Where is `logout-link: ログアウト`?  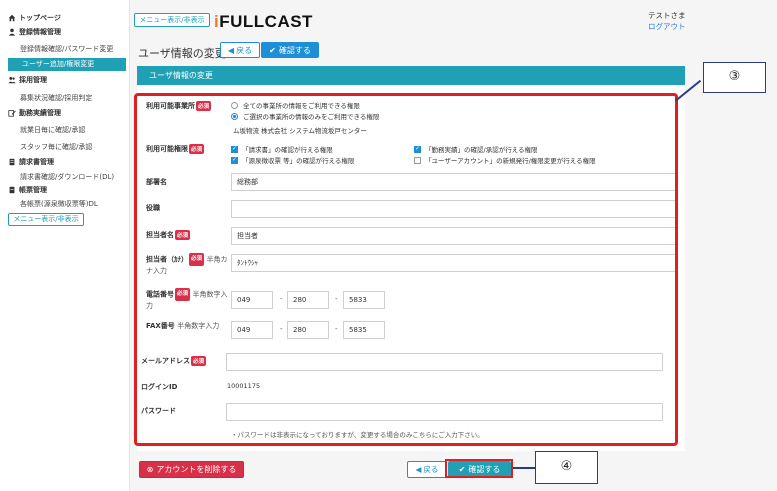
logout-link: ログアウト is located at coordinates (667, 26).